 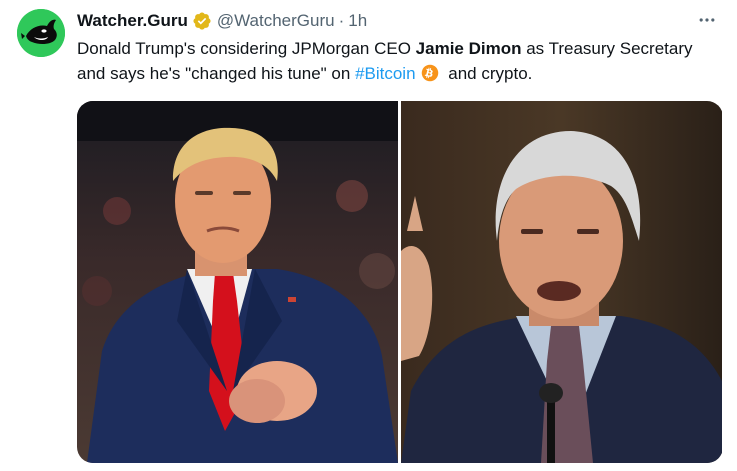 What do you see at coordinates (276, 21) in the screenshot?
I see `handle: @WatcherGuru` at bounding box center [276, 21].